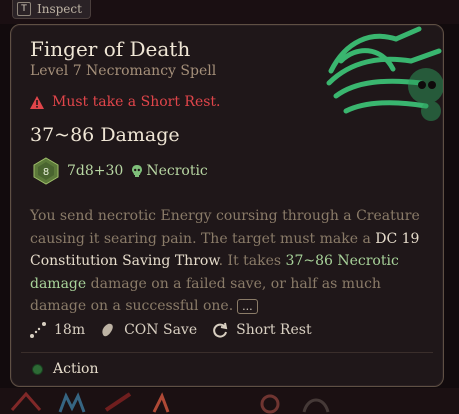 This screenshot has height=414, width=459. Describe the element at coordinates (107, 330) in the screenshot. I see `saving-throw-icon` at that location.